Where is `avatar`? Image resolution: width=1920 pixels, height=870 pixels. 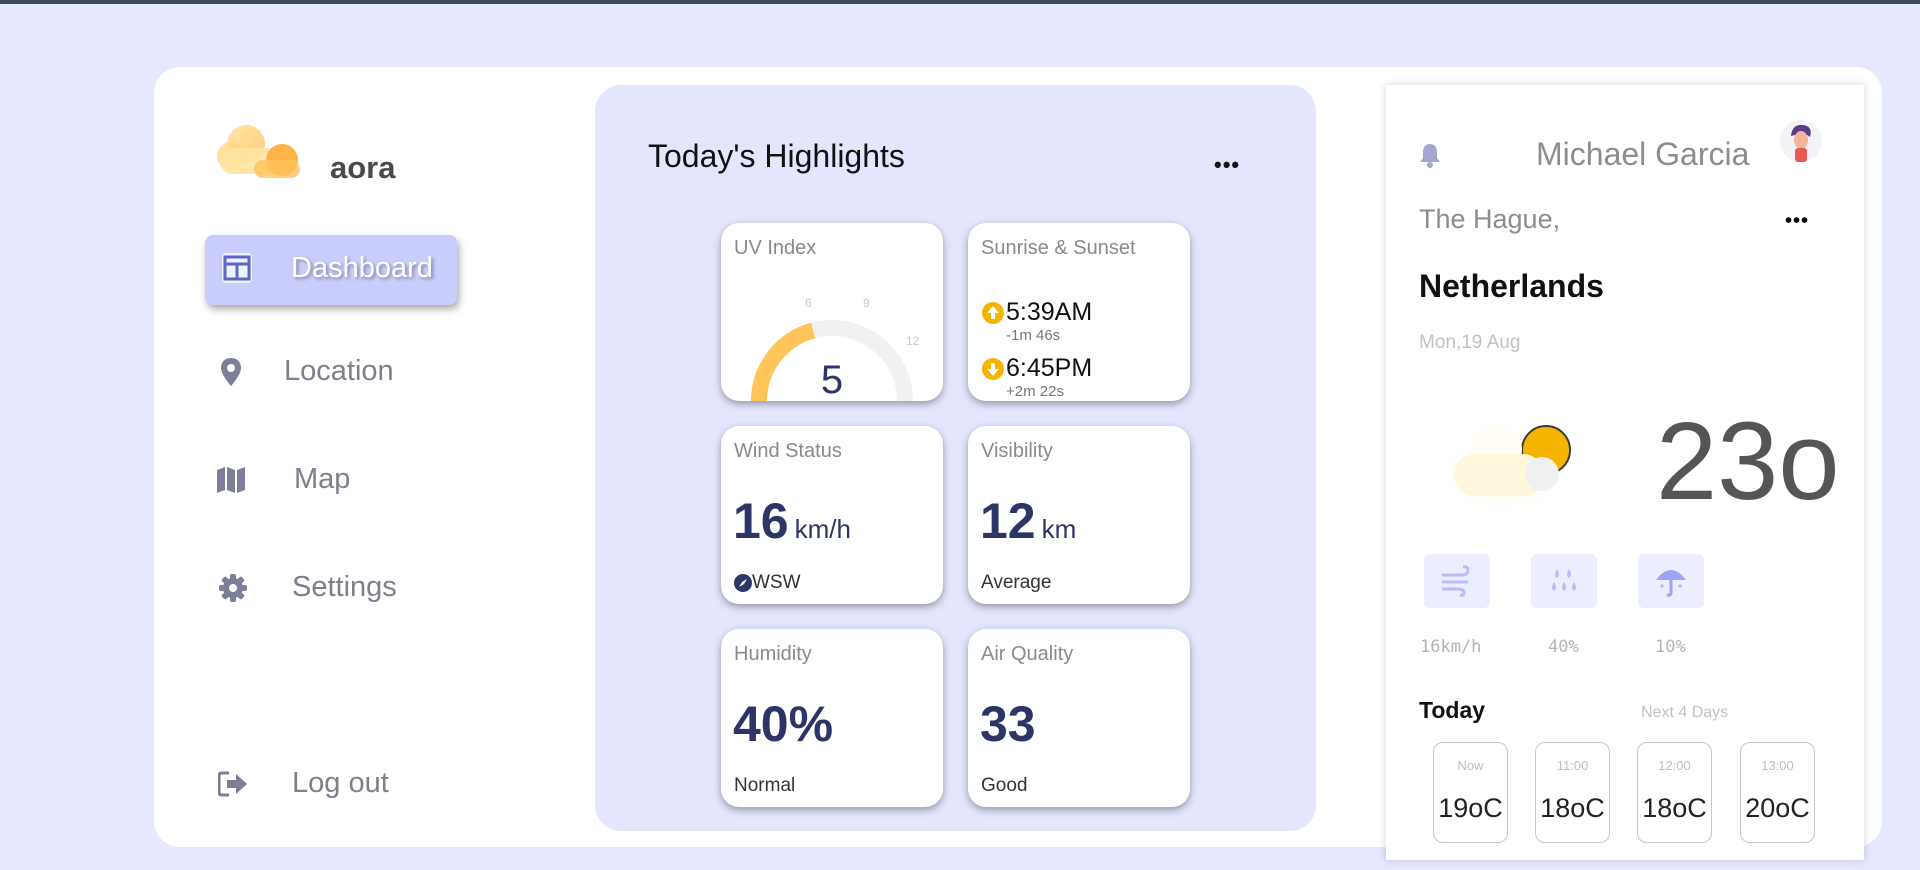 avatar is located at coordinates (1801, 141).